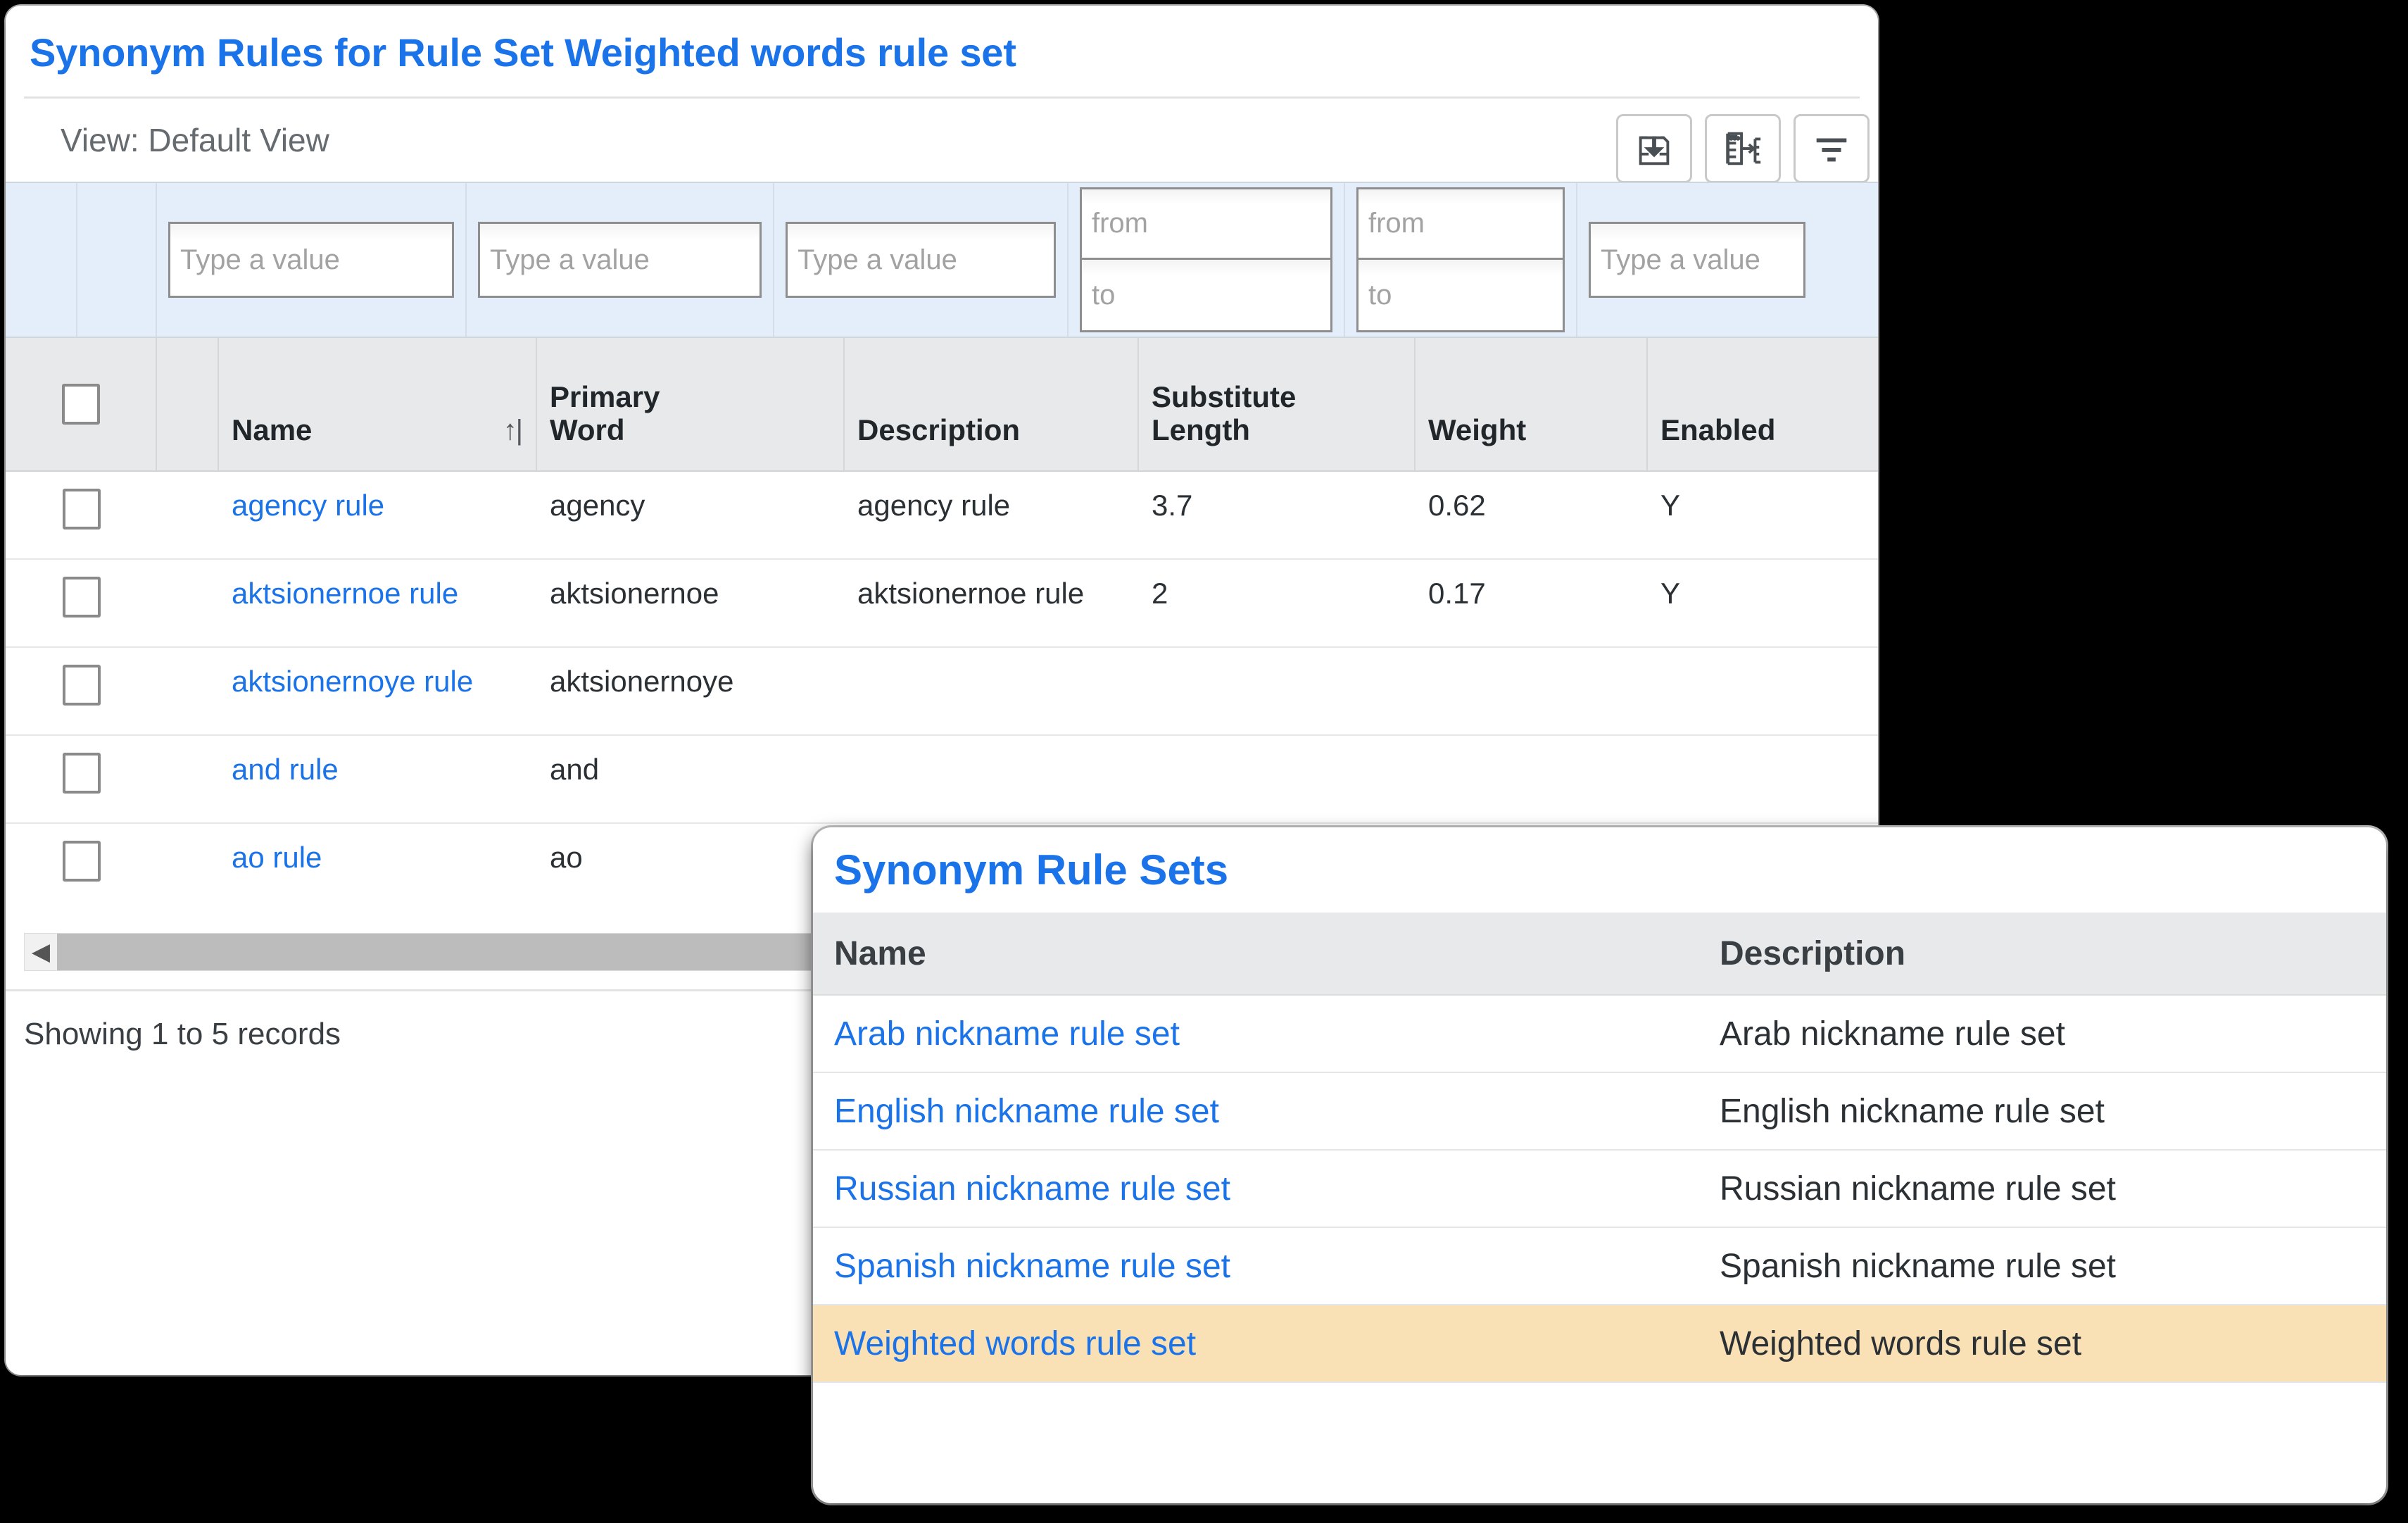 Image resolution: width=2408 pixels, height=1523 pixels. I want to click on filter-input-enabled: Type a value, so click(1697, 260).